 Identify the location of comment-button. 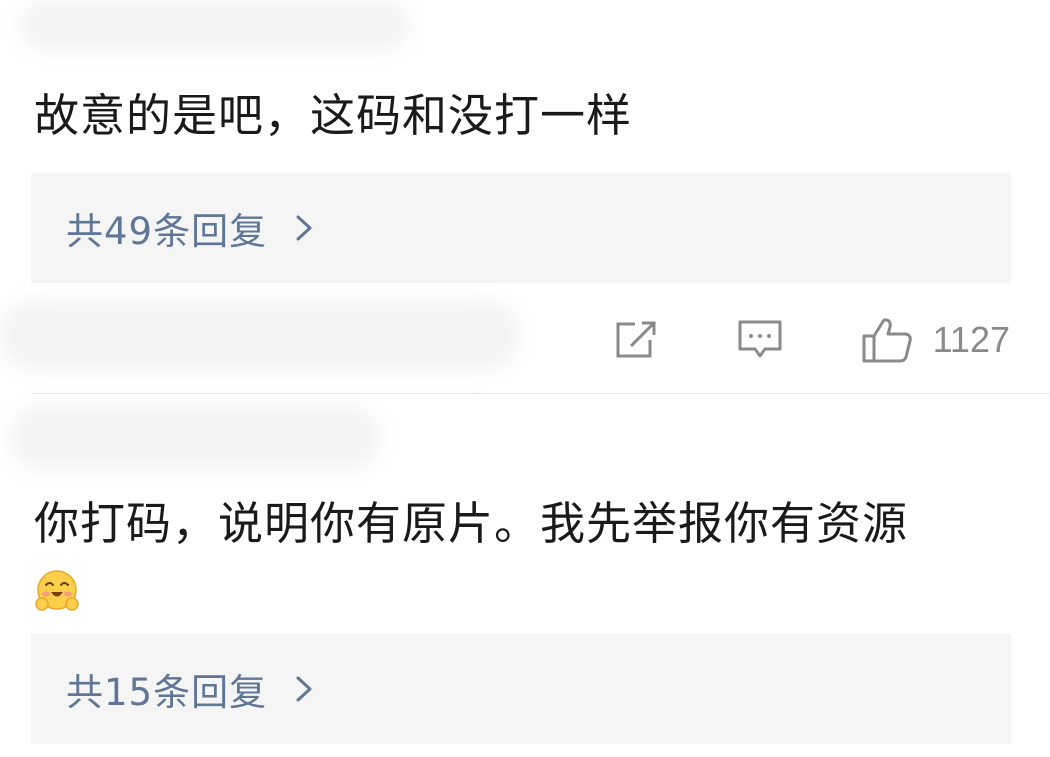
(760, 340).